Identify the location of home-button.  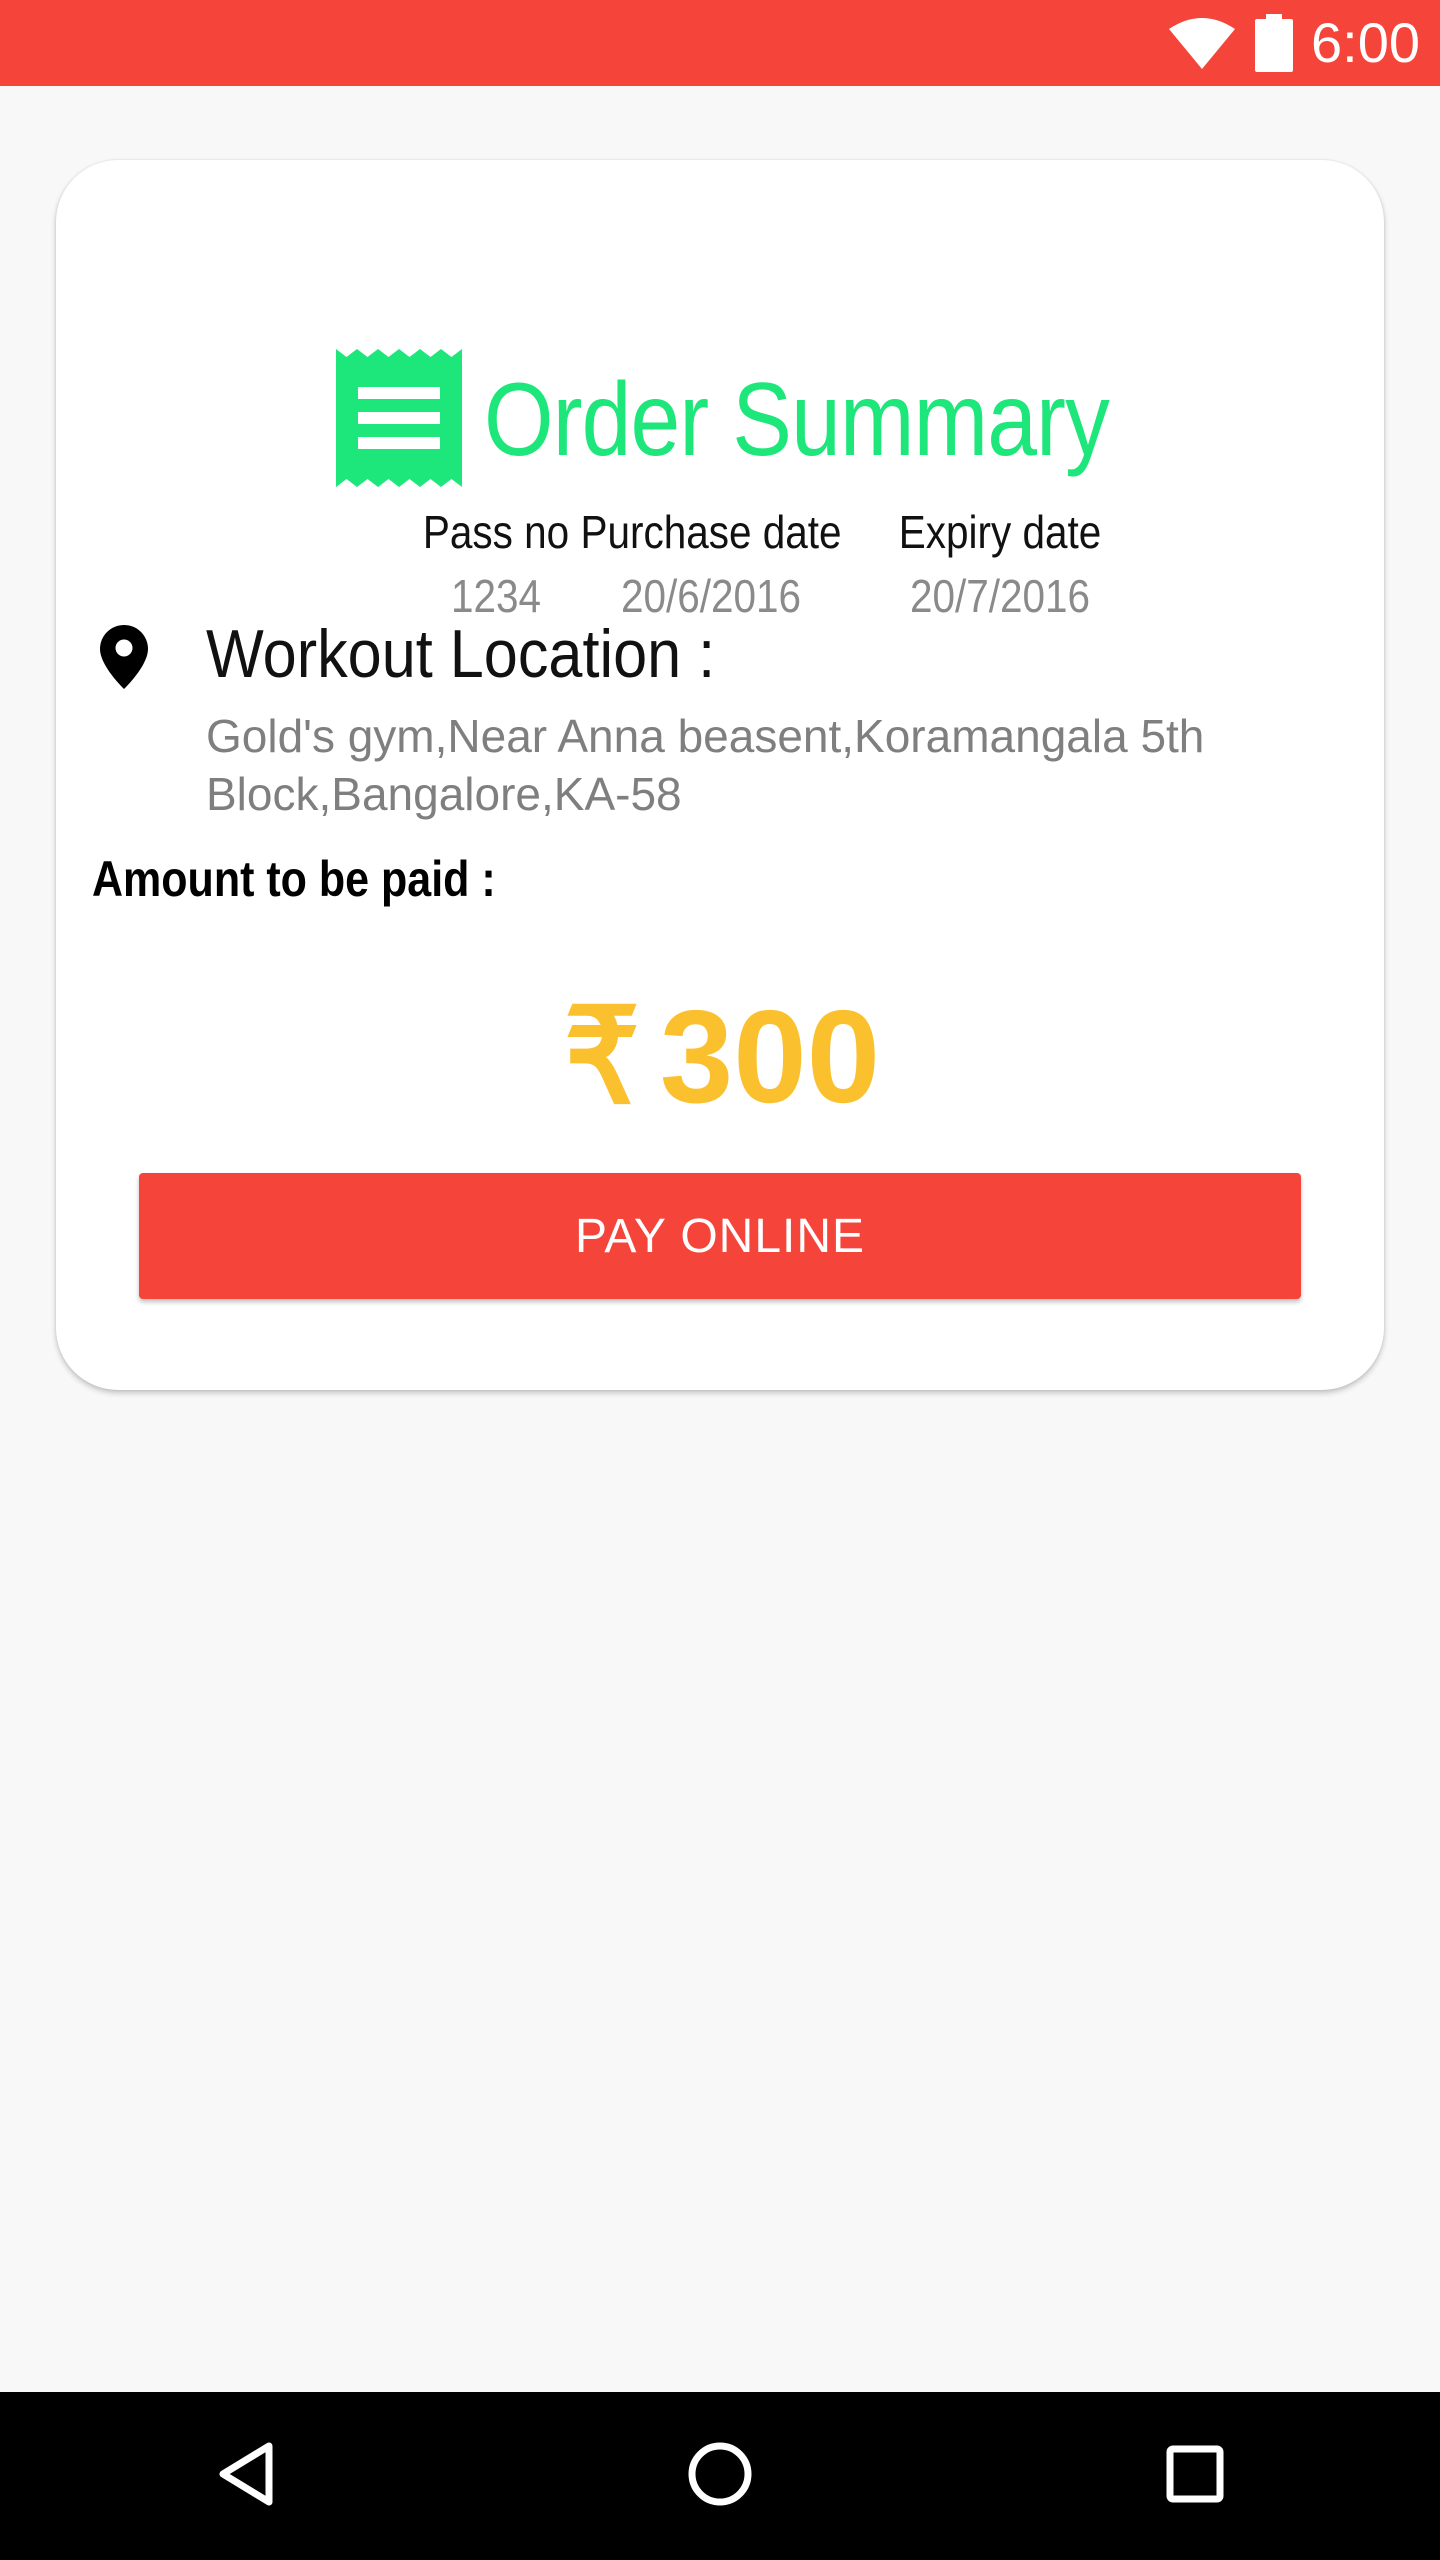
(720, 2476).